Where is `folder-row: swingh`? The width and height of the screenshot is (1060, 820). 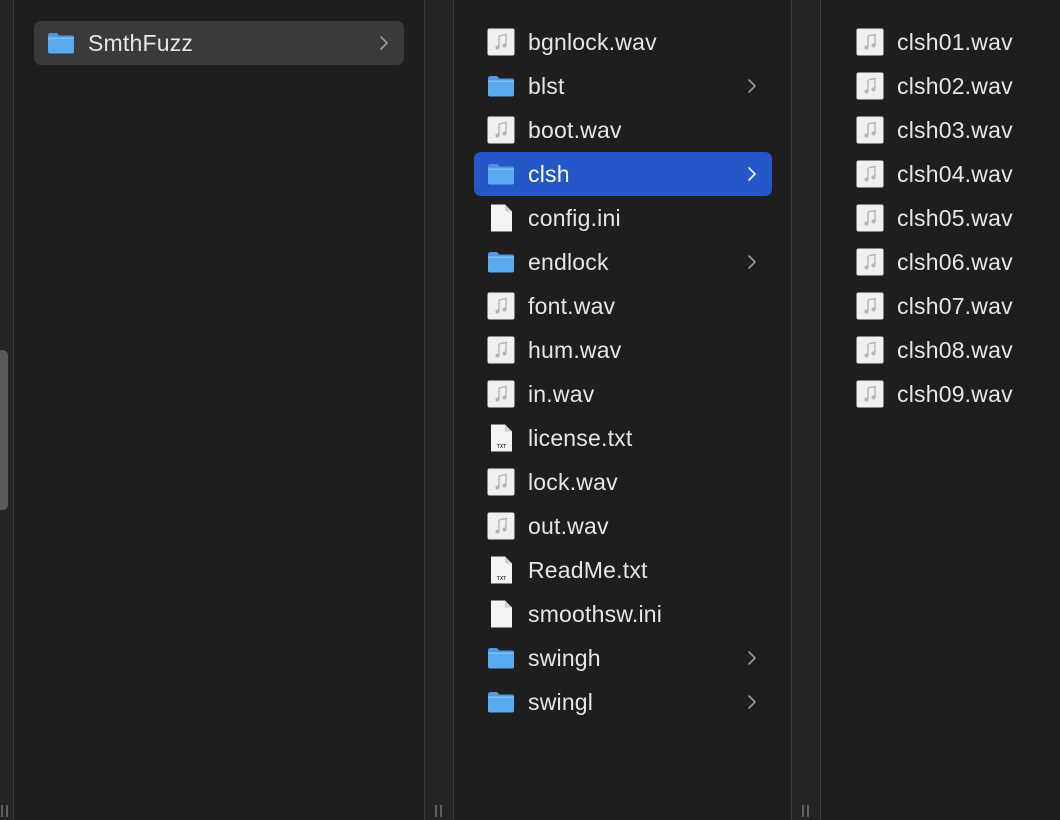 folder-row: swingh is located at coordinates (623, 658).